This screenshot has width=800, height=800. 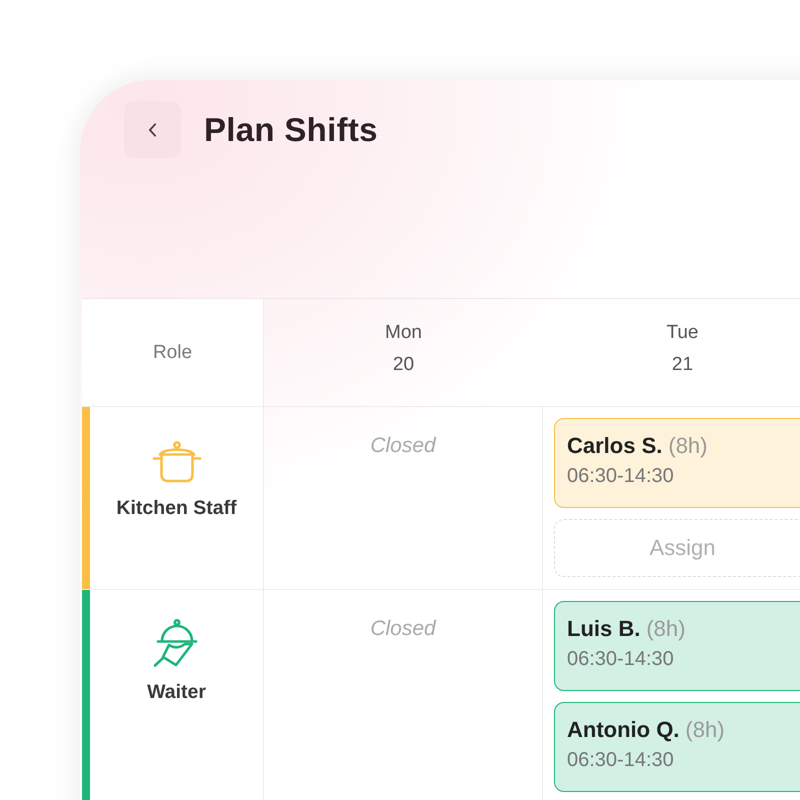 I want to click on chevron-left-icon, so click(x=152, y=129).